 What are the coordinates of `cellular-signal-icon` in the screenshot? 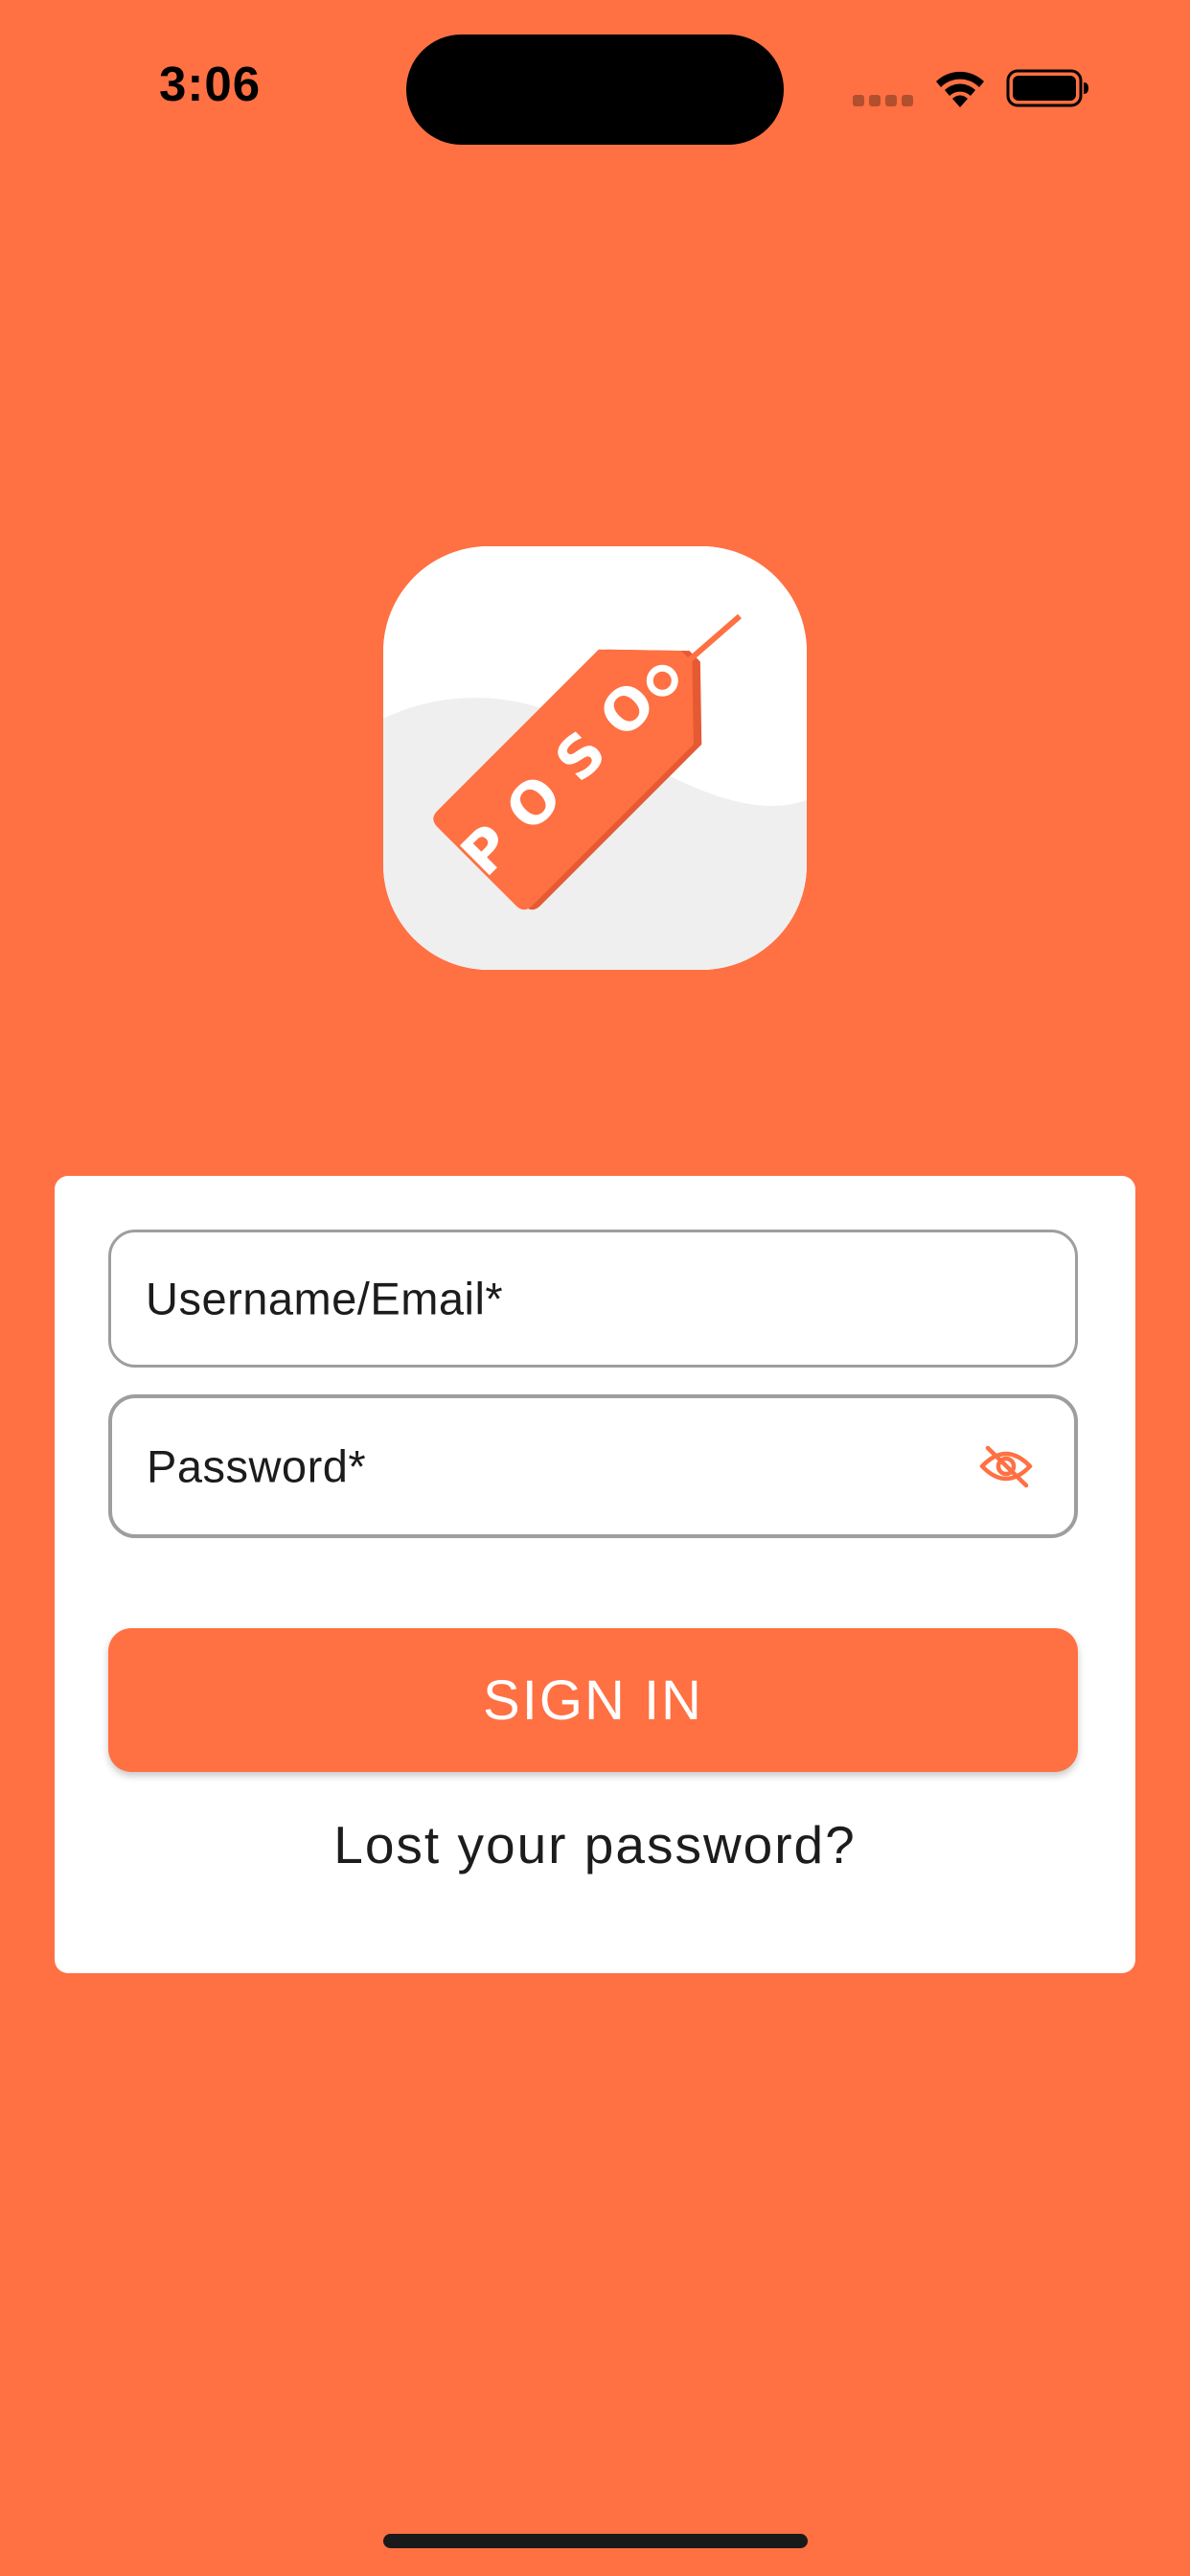 It's located at (884, 100).